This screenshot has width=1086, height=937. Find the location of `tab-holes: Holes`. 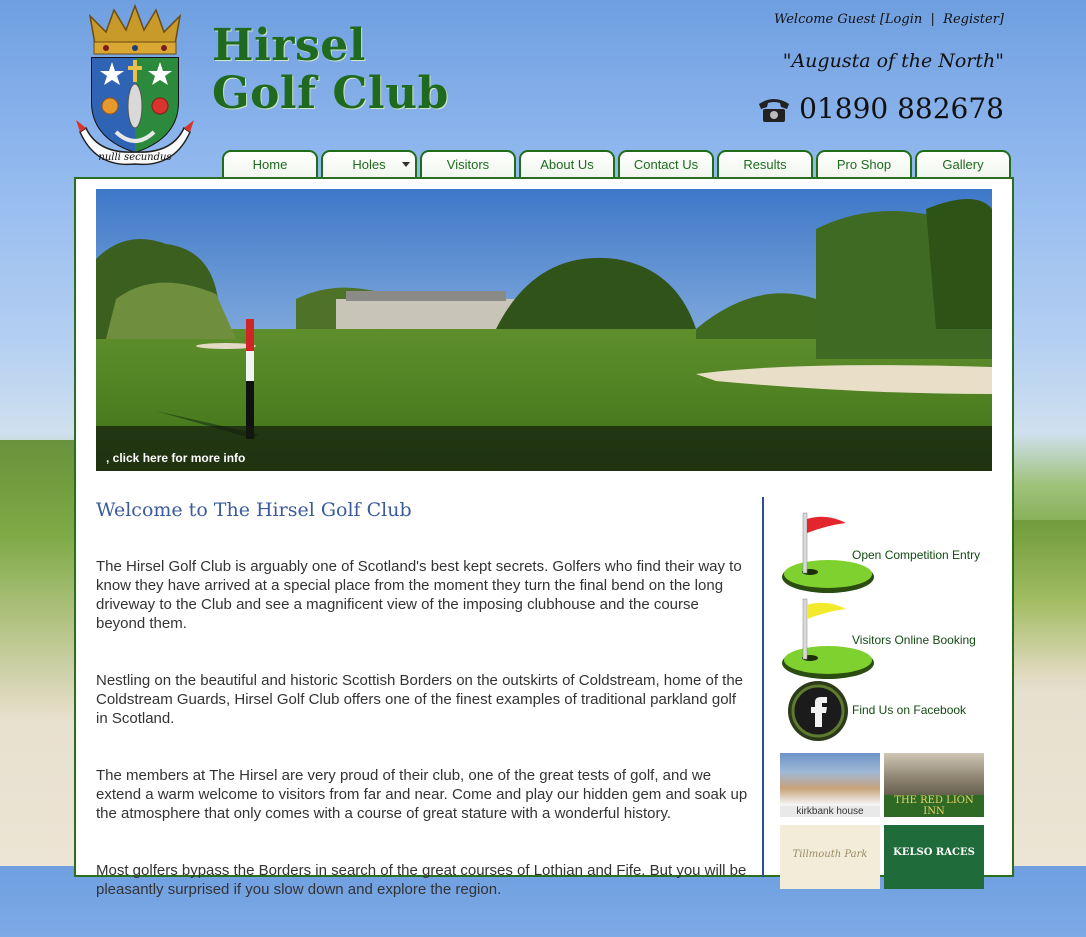

tab-holes: Holes is located at coordinates (369, 163).